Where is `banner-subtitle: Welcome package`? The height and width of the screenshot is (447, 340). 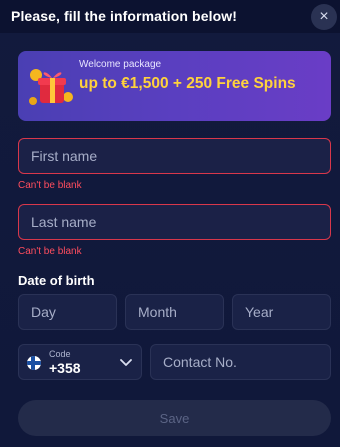
banner-subtitle: Welcome package is located at coordinates (120, 64).